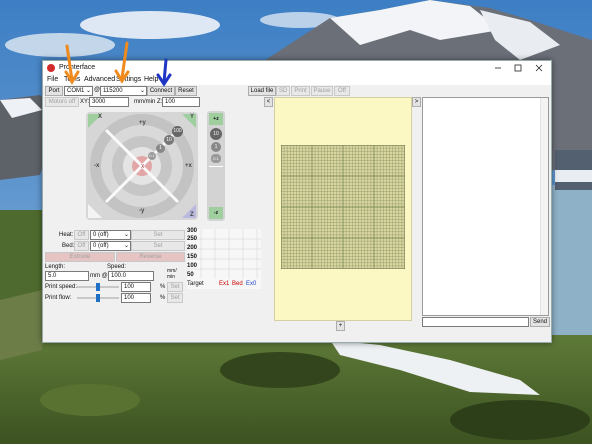 The image size is (592, 444). What do you see at coordinates (118, 64) in the screenshot?
I see `annotation-arrows` at bounding box center [118, 64].